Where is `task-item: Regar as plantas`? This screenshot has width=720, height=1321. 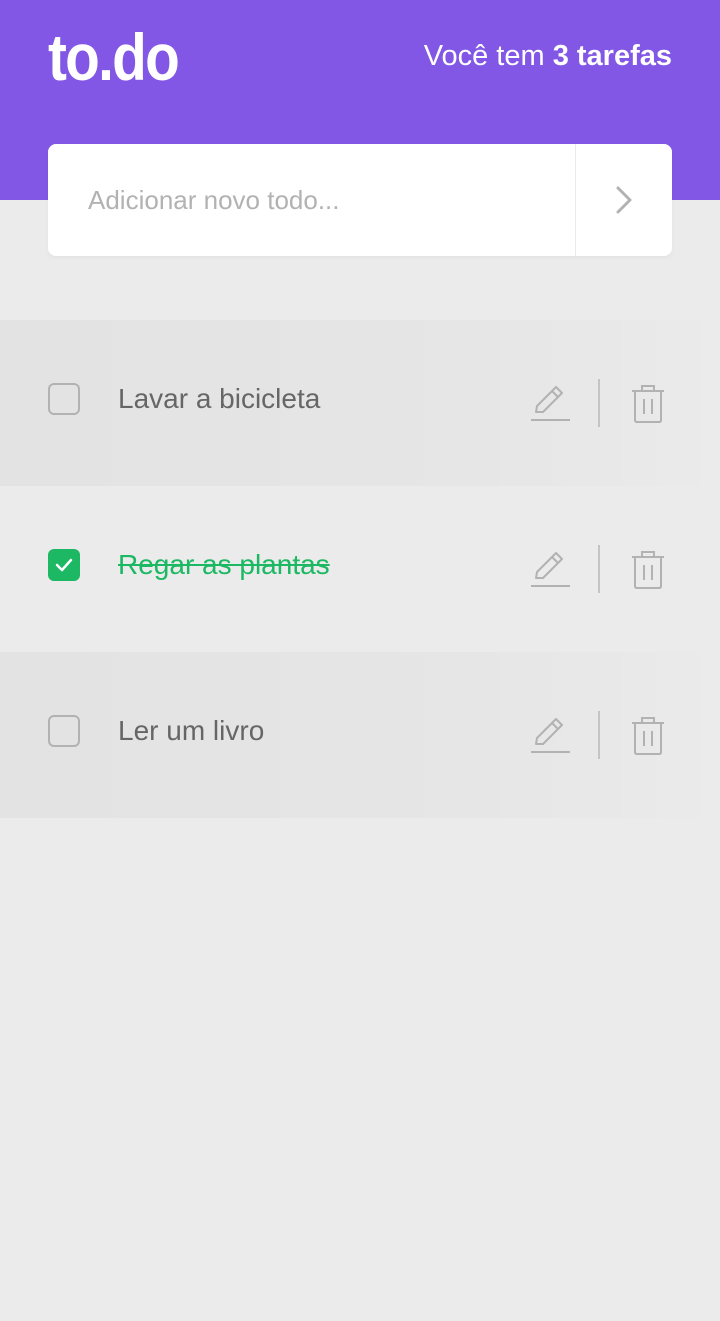 task-item: Regar as plantas is located at coordinates (360, 569).